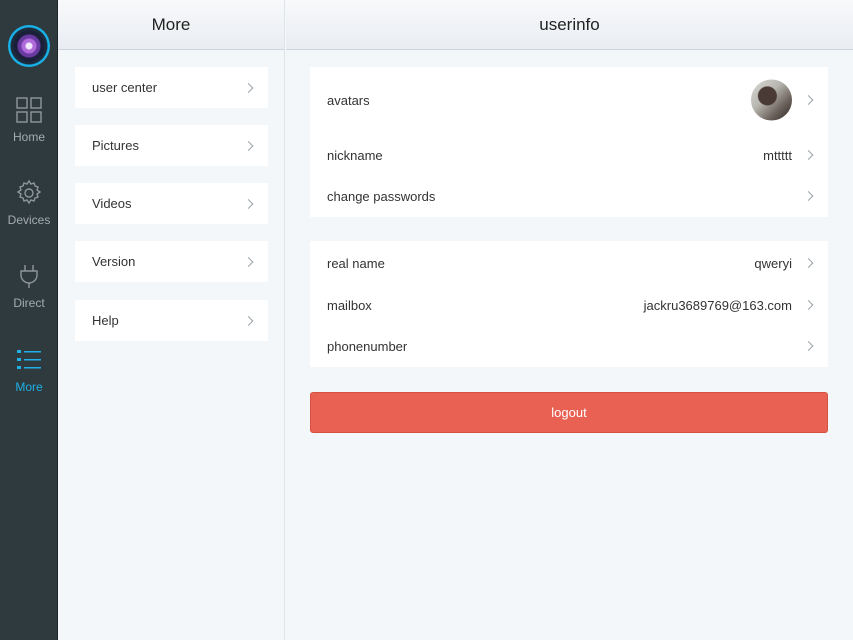  What do you see at coordinates (349, 305) in the screenshot?
I see `row-label: mailbox` at bounding box center [349, 305].